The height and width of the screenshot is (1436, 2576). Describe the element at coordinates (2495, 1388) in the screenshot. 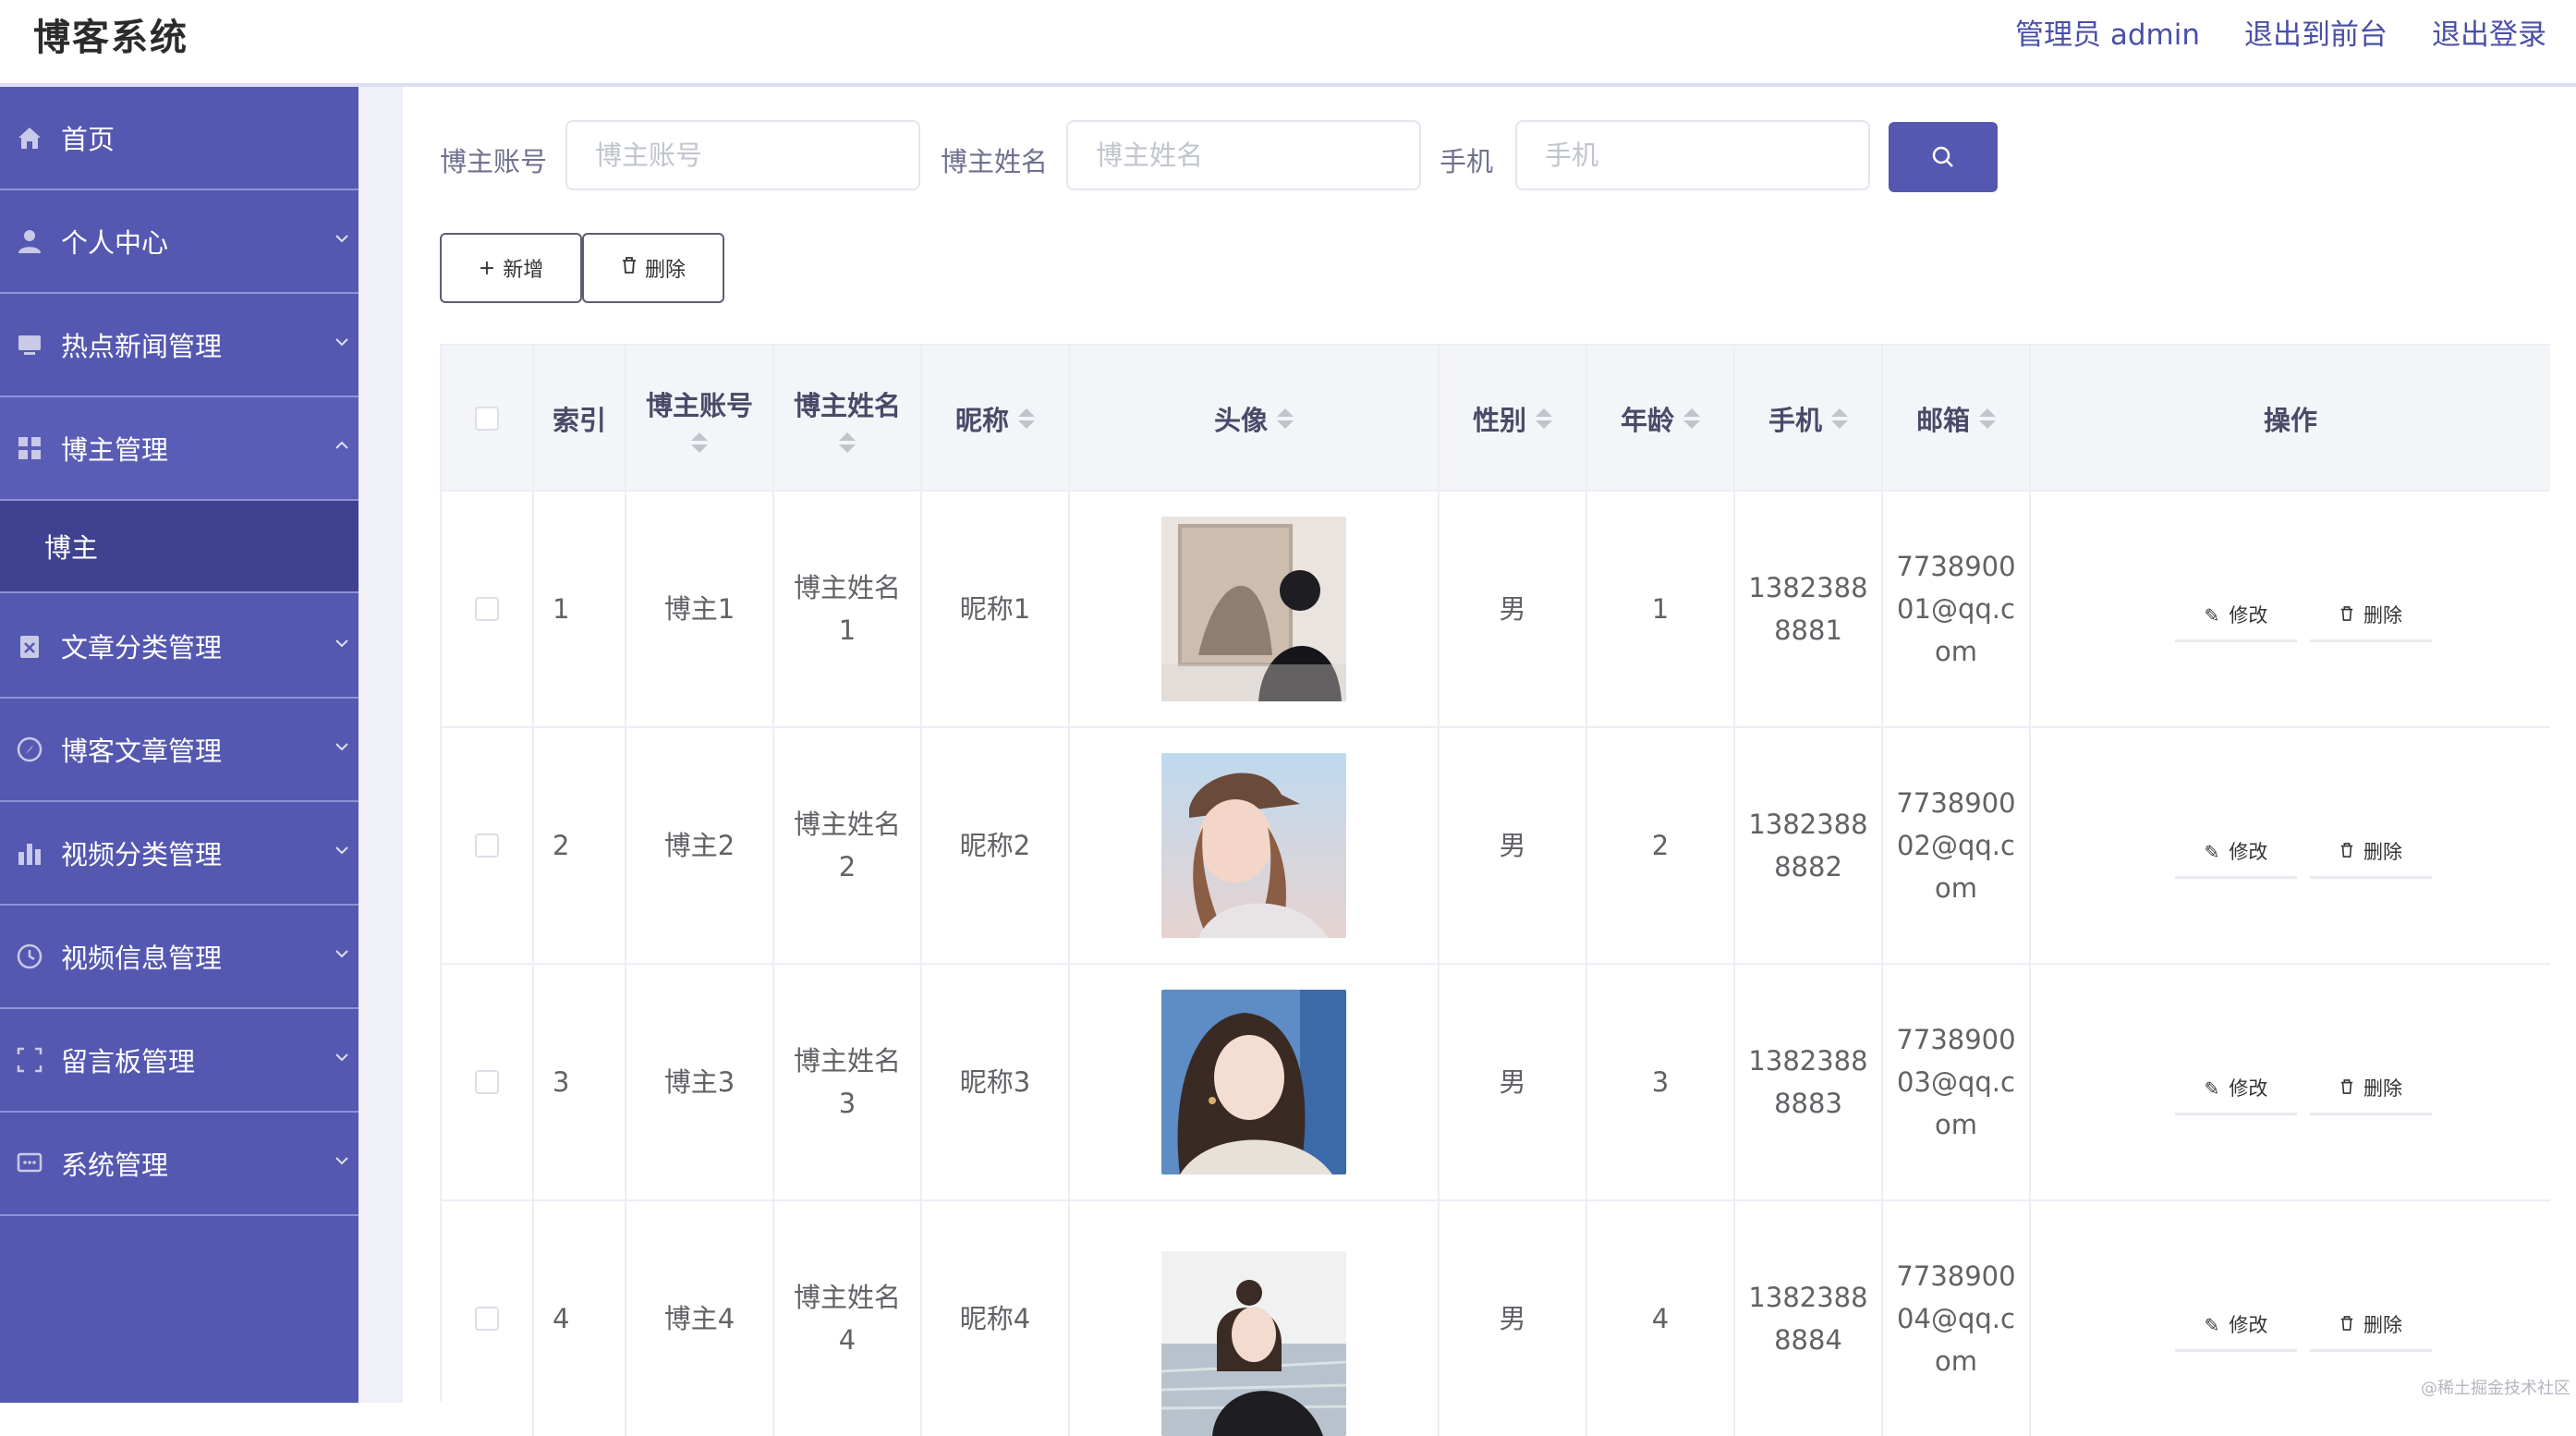

I see `watermark: @稀土掘金技术社区` at that location.